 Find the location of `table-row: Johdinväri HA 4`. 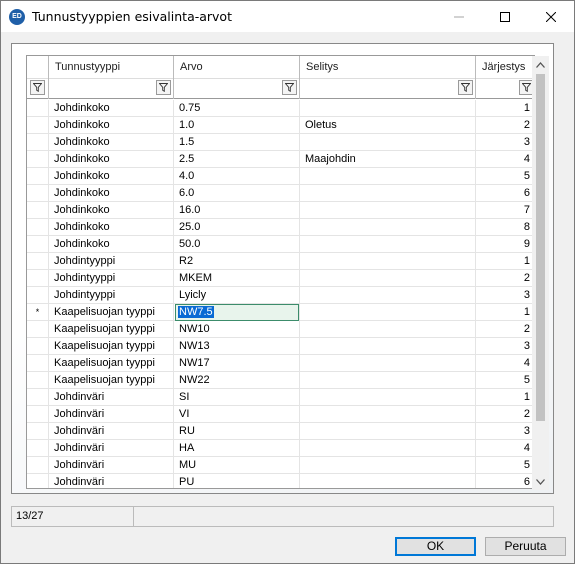

table-row: Johdinväri HA 4 is located at coordinates (280, 448).